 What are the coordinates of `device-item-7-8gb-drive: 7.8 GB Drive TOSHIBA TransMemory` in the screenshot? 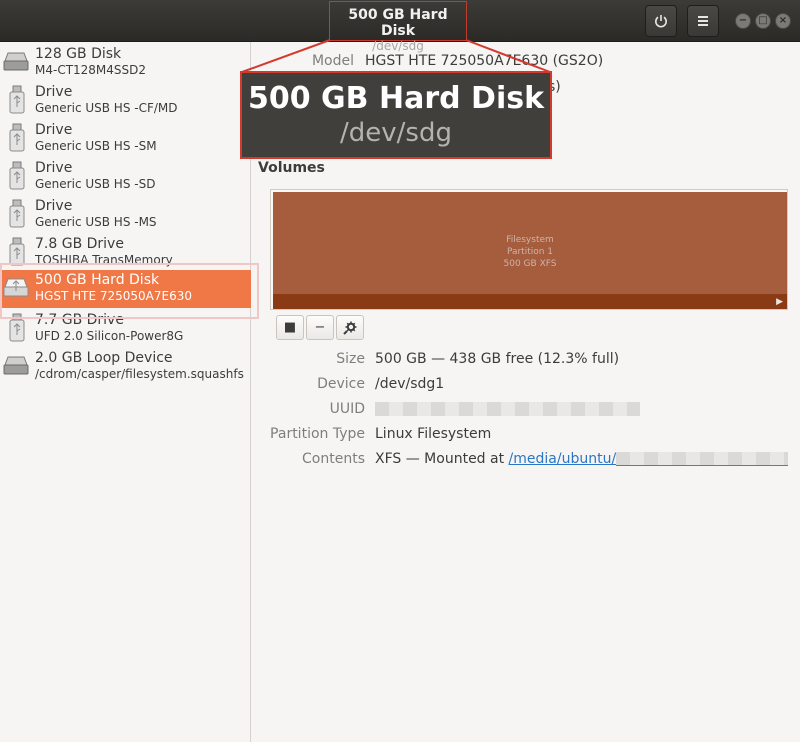 It's located at (125, 253).